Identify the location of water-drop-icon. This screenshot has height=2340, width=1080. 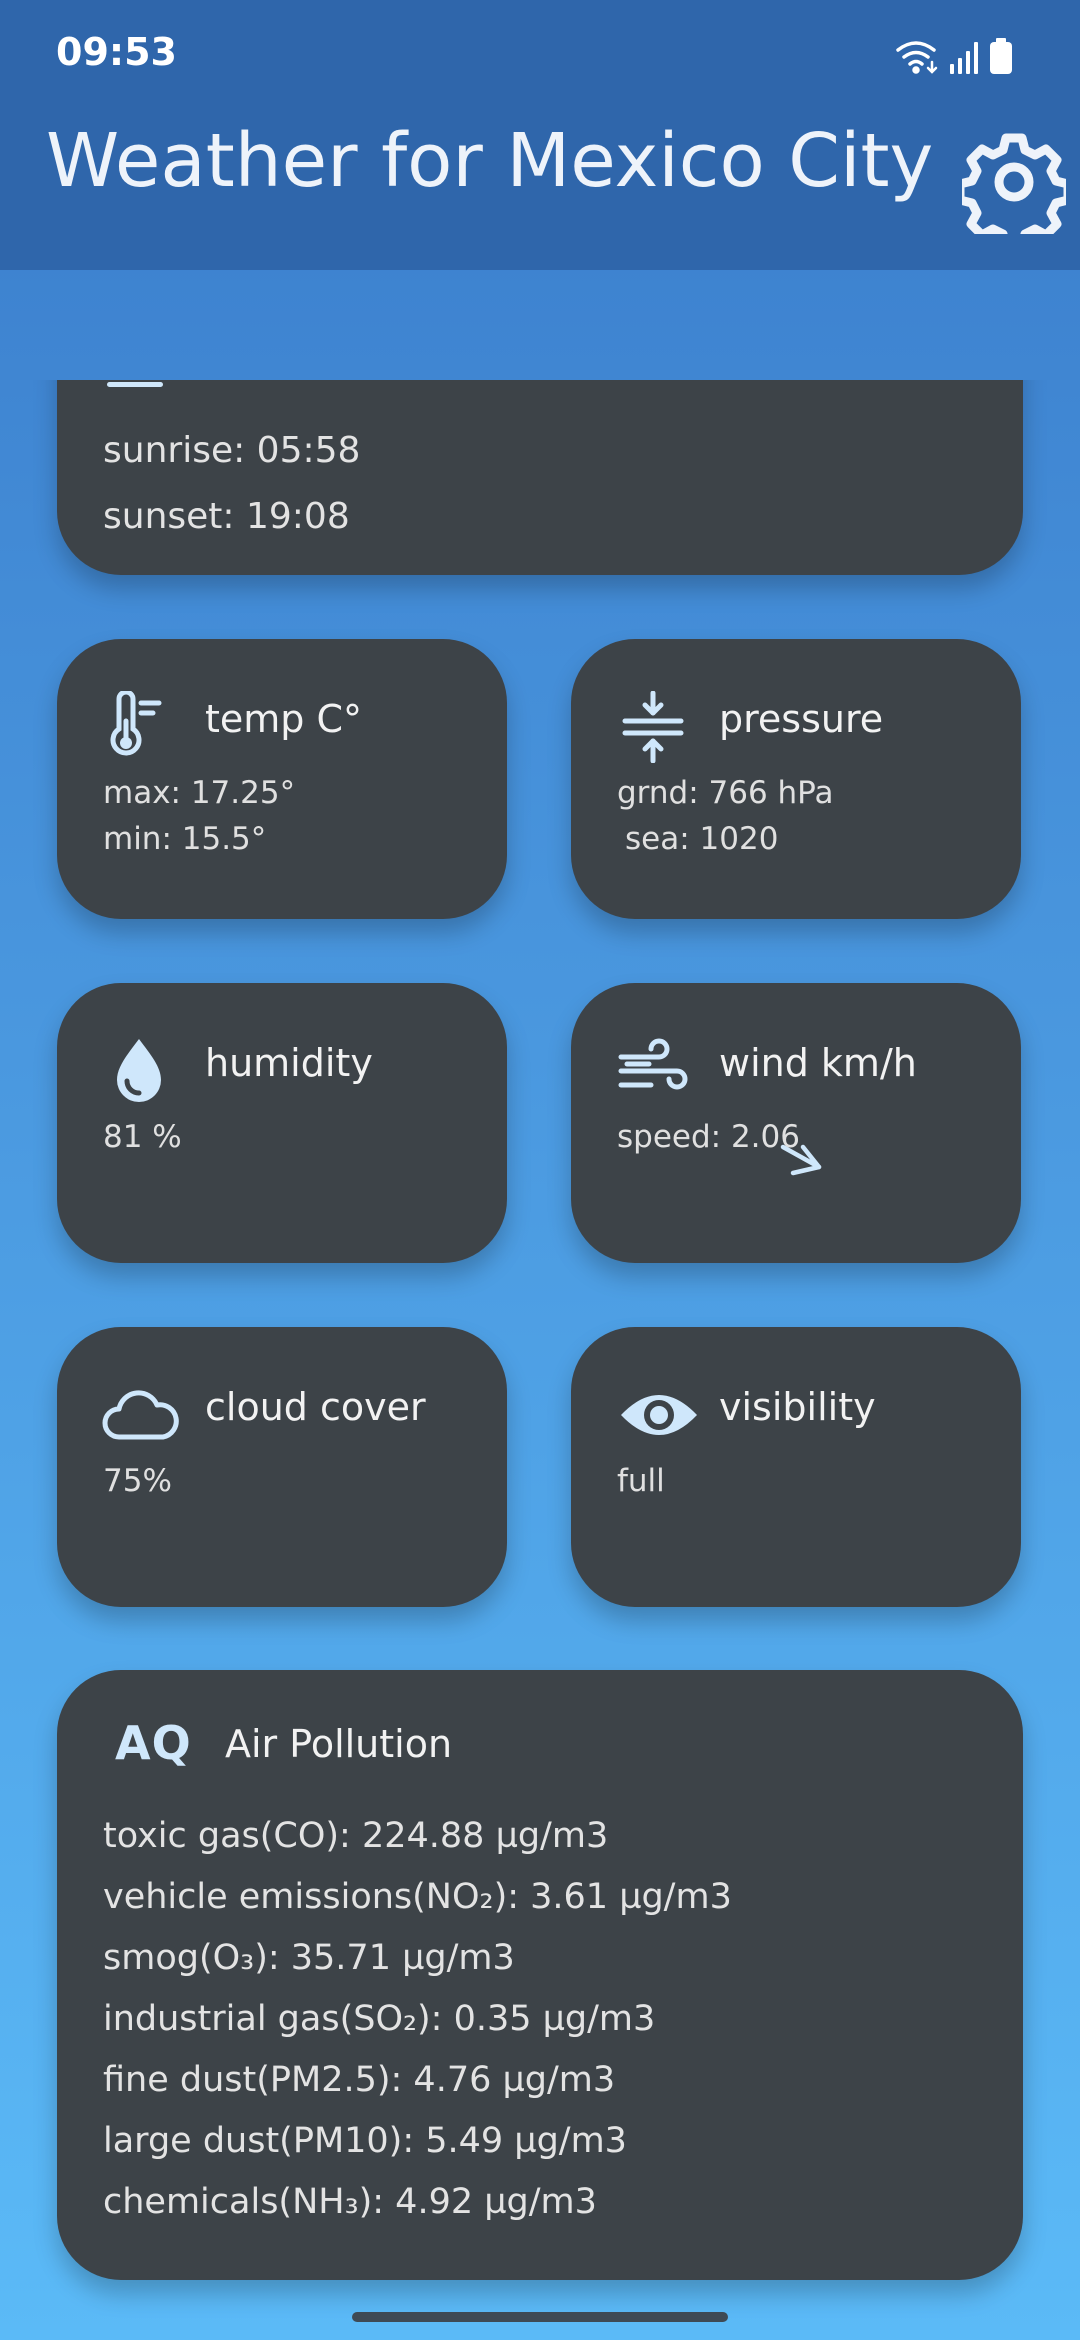
(139, 1071).